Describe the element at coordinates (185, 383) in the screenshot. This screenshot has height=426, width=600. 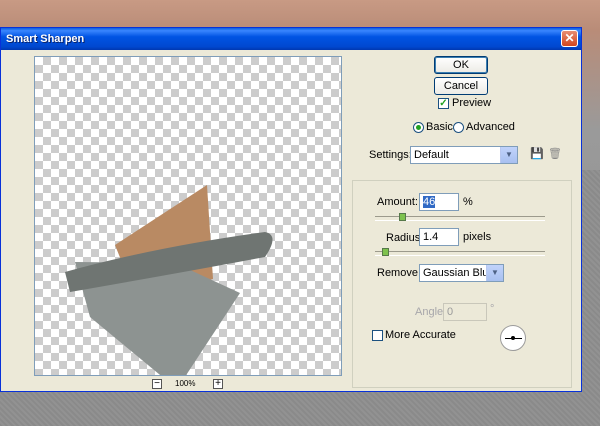
I see `zoom-level: 100%` at that location.